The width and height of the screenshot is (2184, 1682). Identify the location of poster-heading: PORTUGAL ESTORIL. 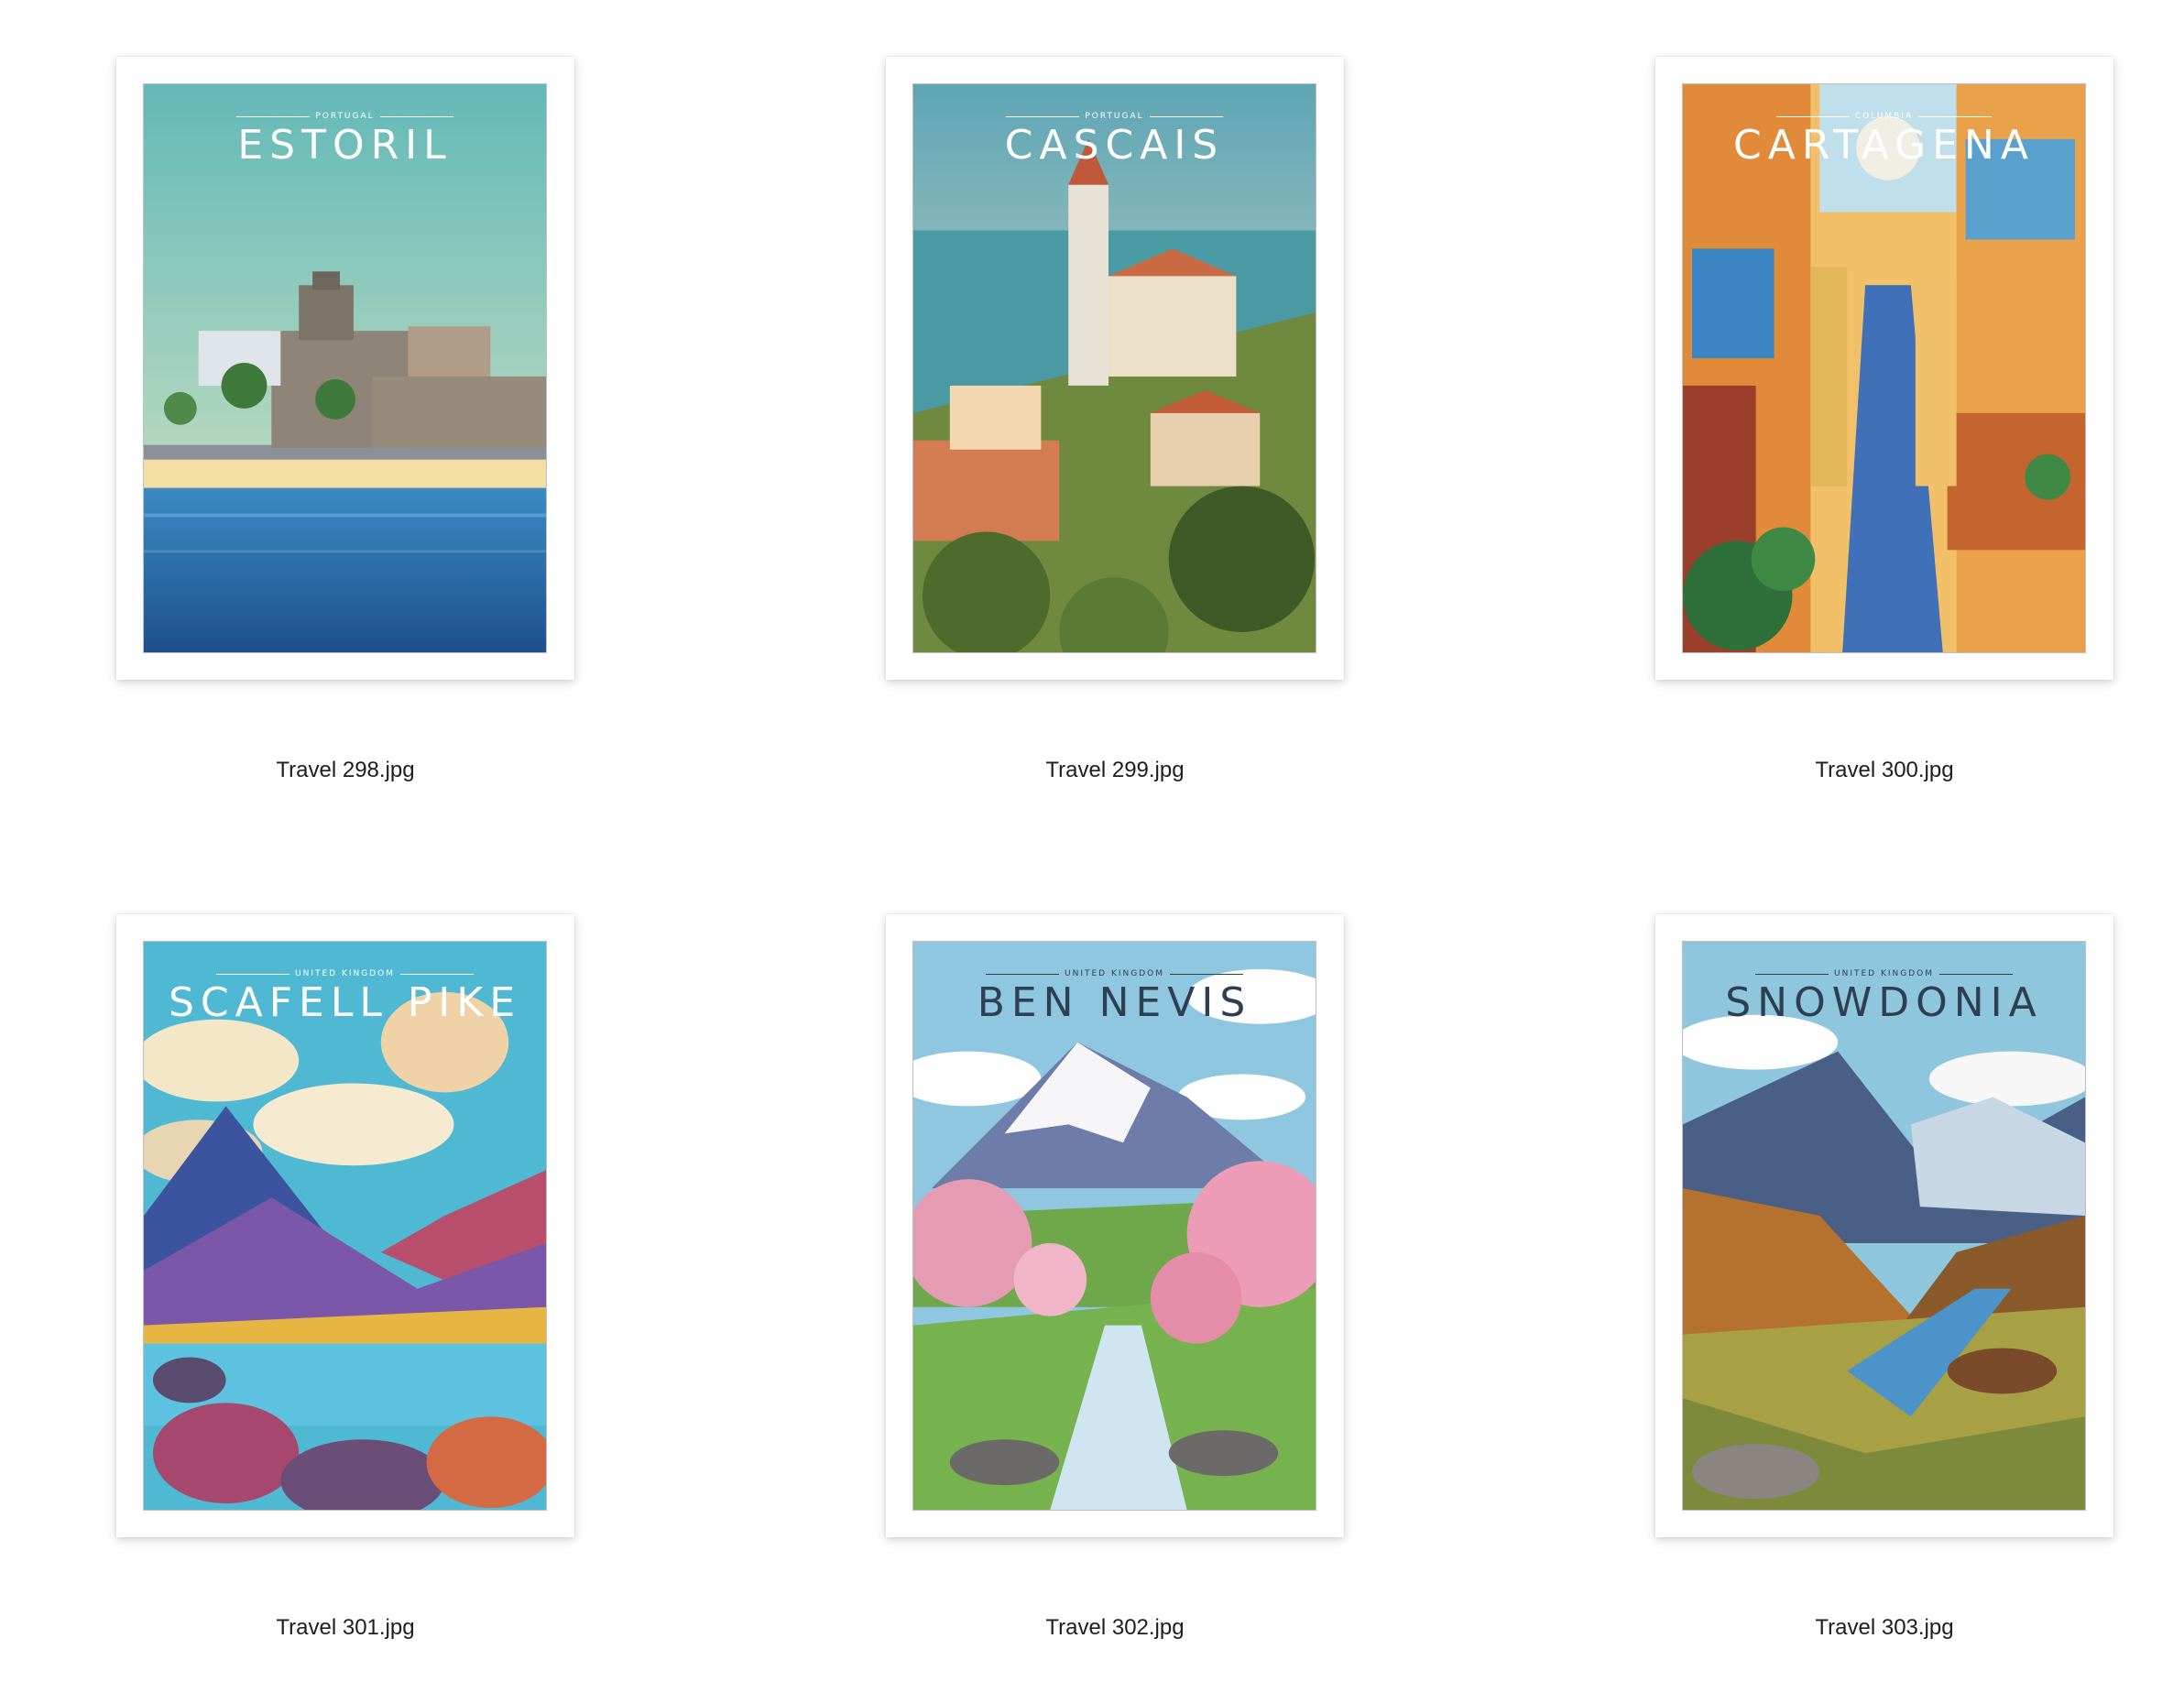
(345, 137).